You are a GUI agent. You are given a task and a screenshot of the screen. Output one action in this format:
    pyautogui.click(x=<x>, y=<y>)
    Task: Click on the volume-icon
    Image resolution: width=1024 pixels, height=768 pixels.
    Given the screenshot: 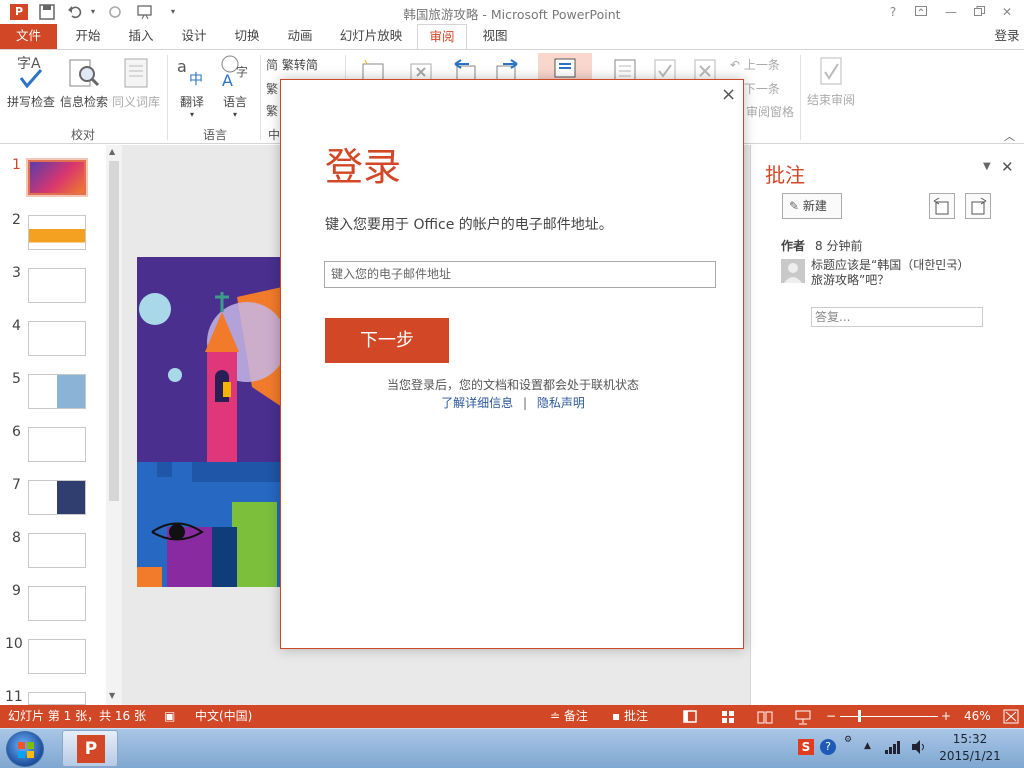 What is the action you would take?
    pyautogui.click(x=919, y=747)
    